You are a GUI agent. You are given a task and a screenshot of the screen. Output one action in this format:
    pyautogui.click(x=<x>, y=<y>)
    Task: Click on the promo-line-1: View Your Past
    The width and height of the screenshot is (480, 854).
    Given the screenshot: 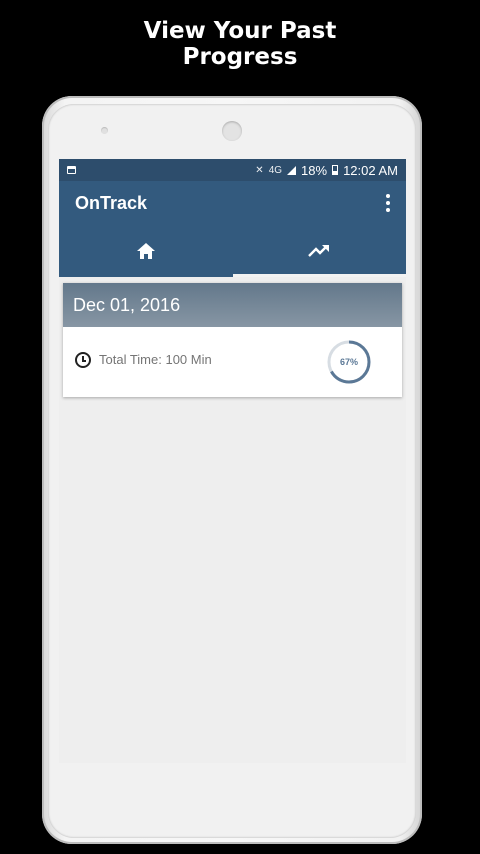 What is the action you would take?
    pyautogui.click(x=240, y=31)
    